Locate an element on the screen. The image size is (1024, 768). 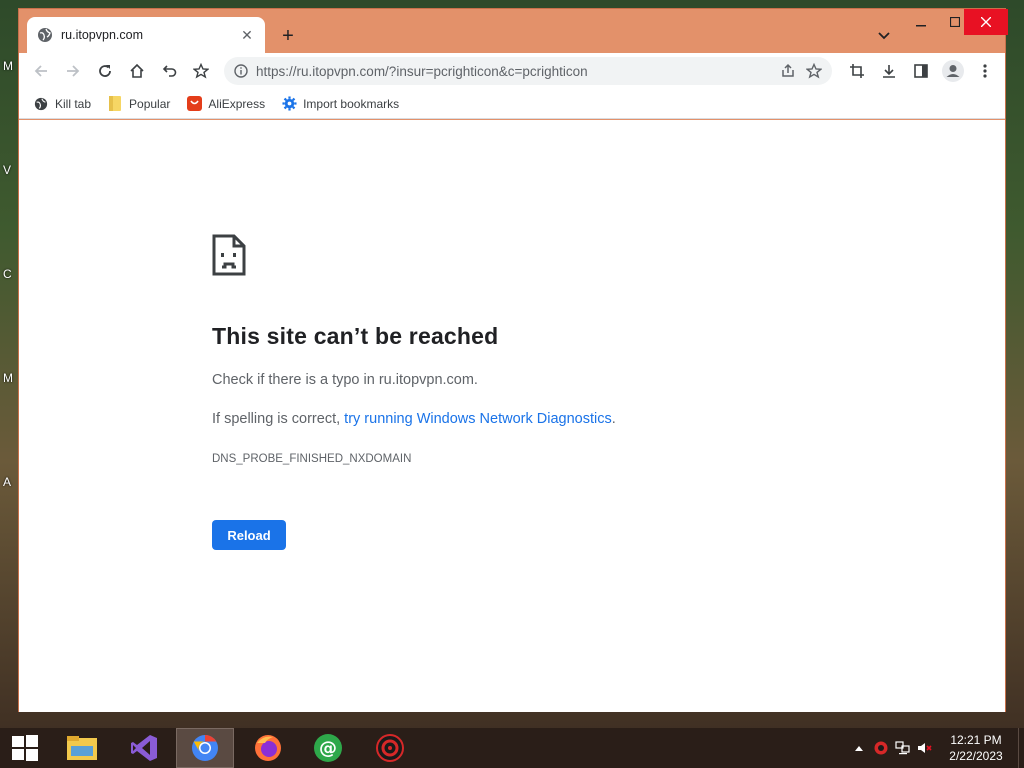
clock-date: 2/22/2023 is located at coordinates (976, 756).